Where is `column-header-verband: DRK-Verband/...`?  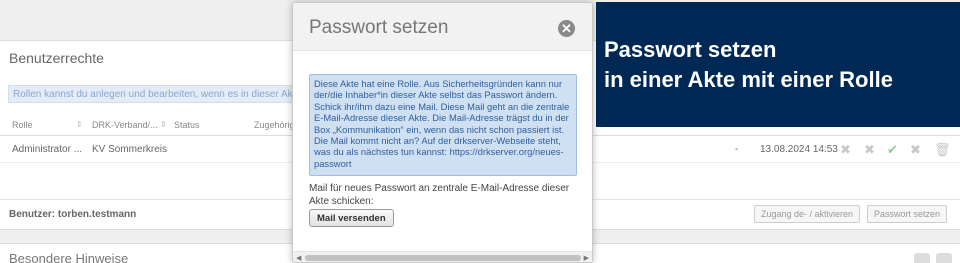 column-header-verband: DRK-Verband/... is located at coordinates (125, 125).